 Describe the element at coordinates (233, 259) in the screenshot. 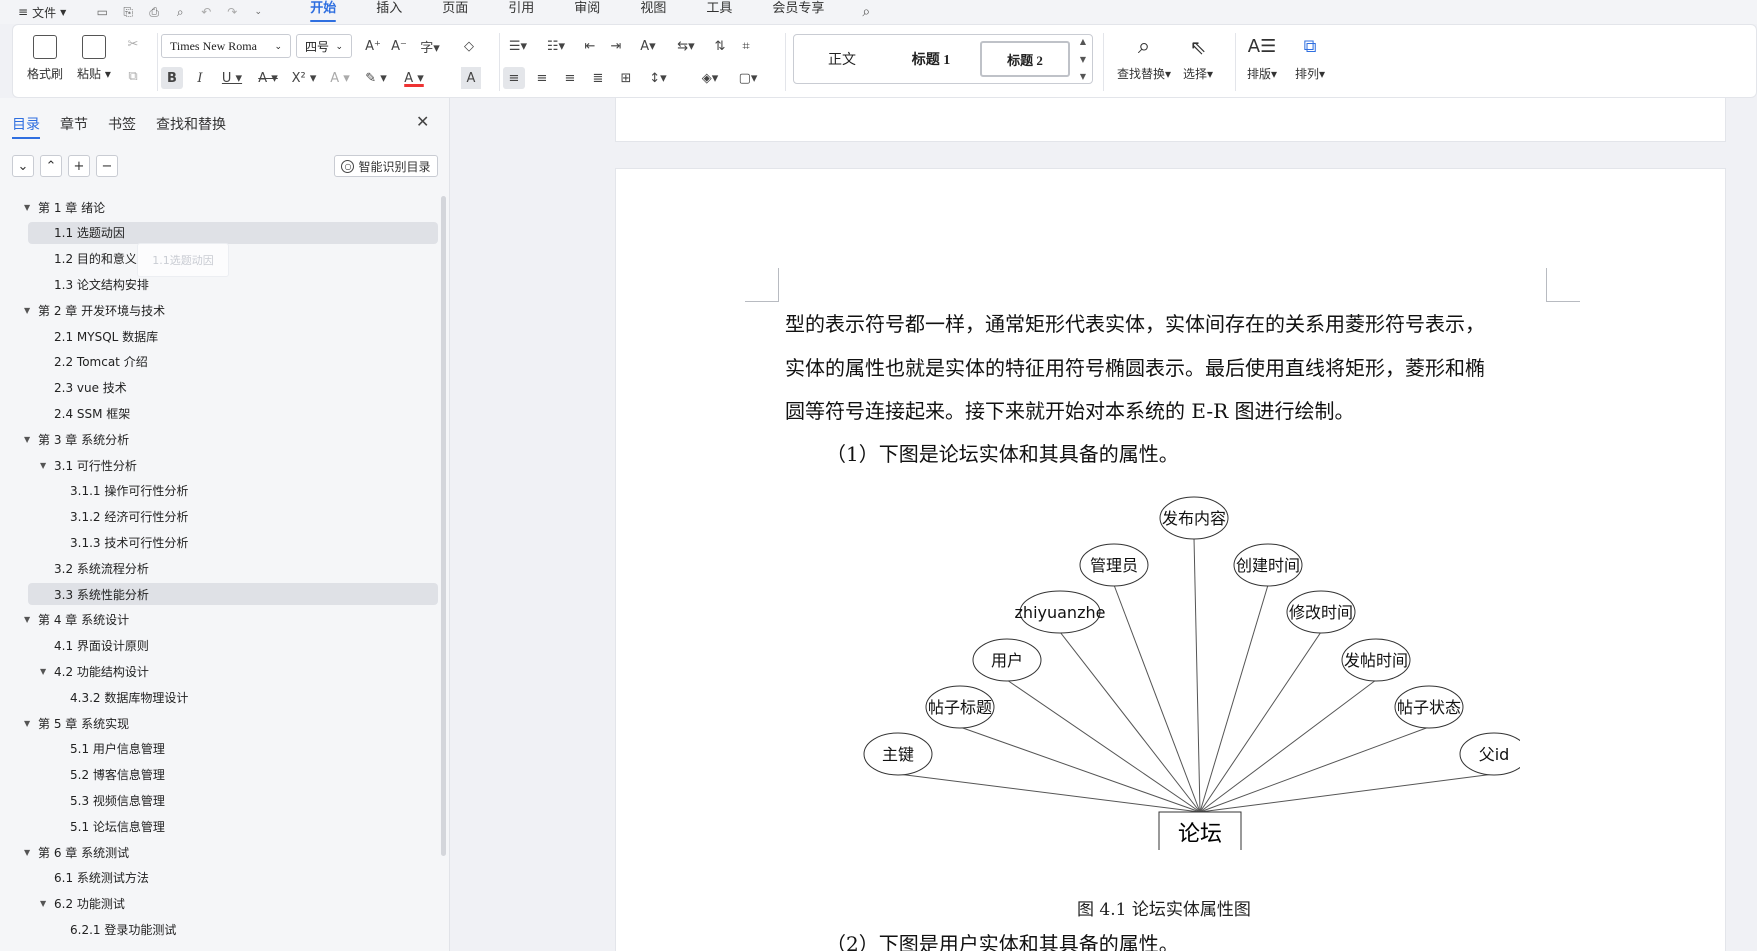

I see `toc-item: 1.2 目的和意义` at that location.